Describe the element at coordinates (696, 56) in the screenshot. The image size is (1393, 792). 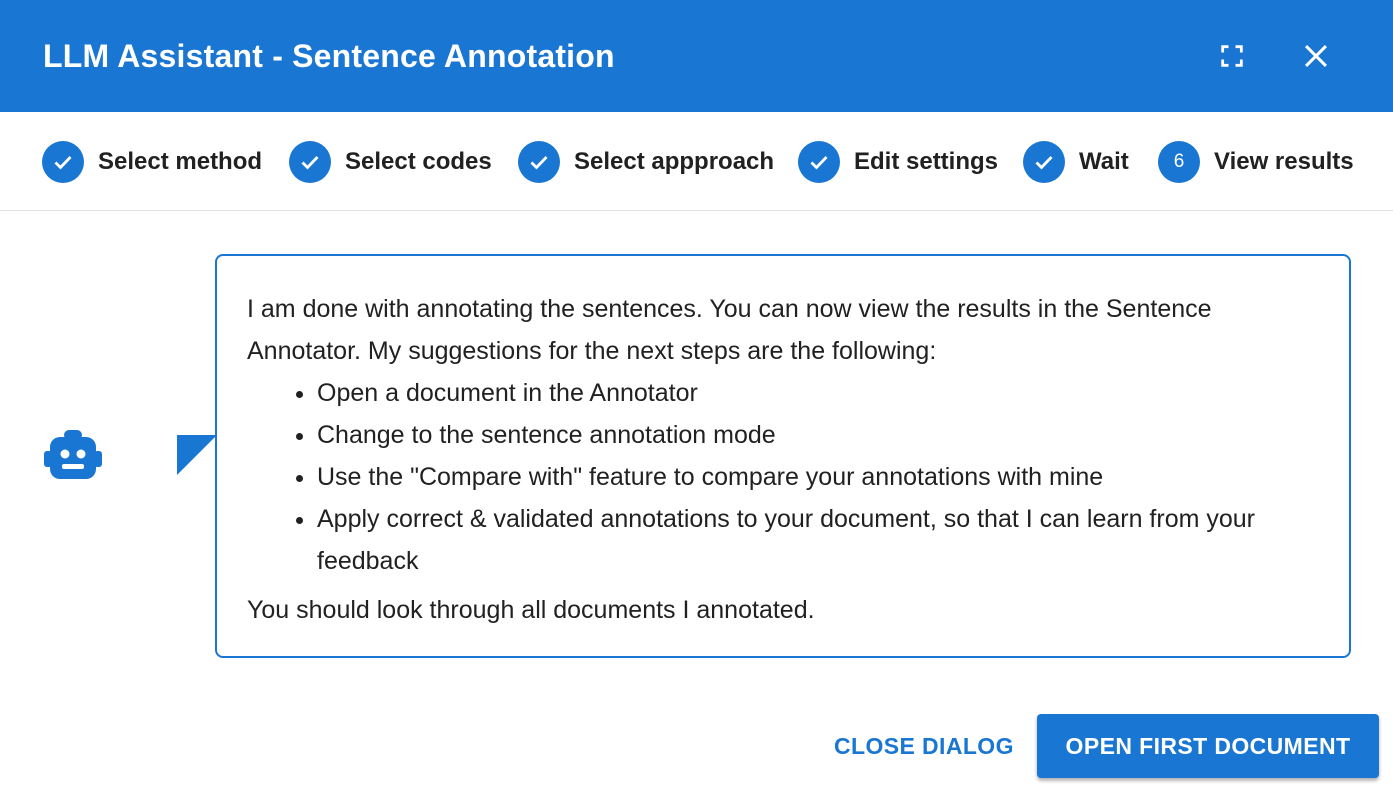
I see `dialog-header: LLM Assistant - Sentence Annotation` at that location.